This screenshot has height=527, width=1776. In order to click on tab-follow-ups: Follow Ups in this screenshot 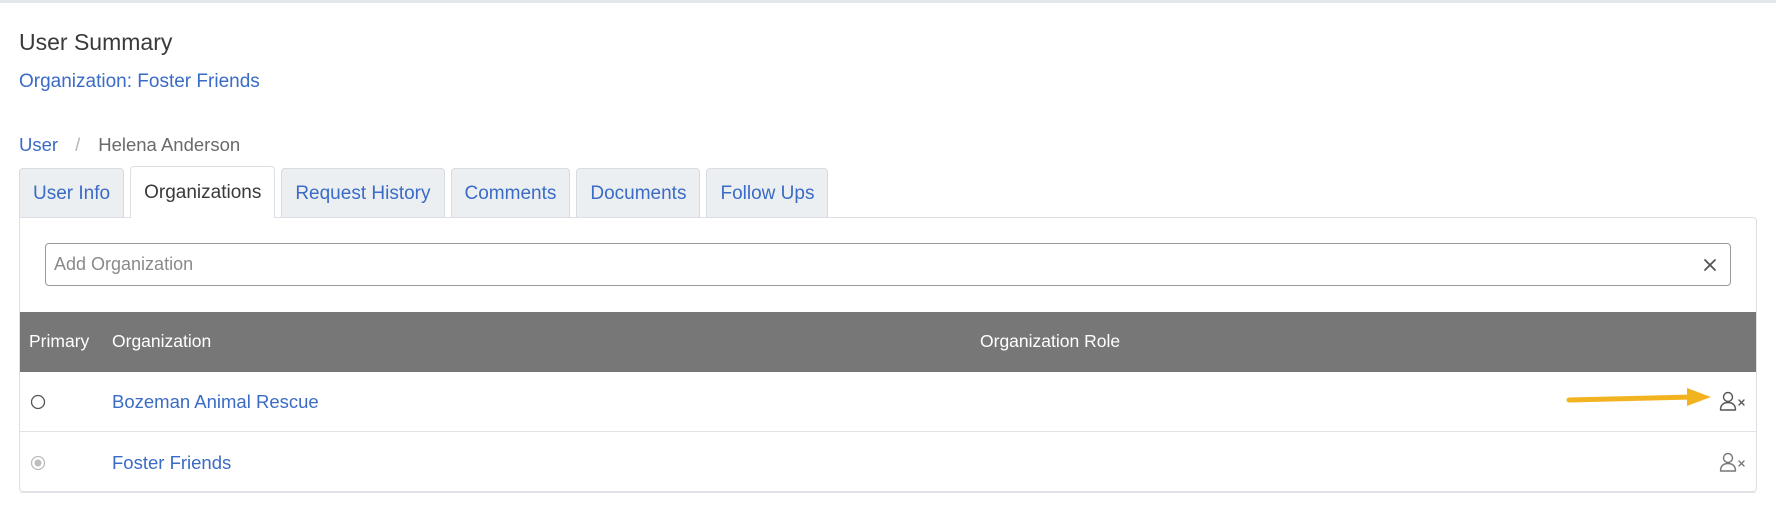, I will do `click(767, 193)`.